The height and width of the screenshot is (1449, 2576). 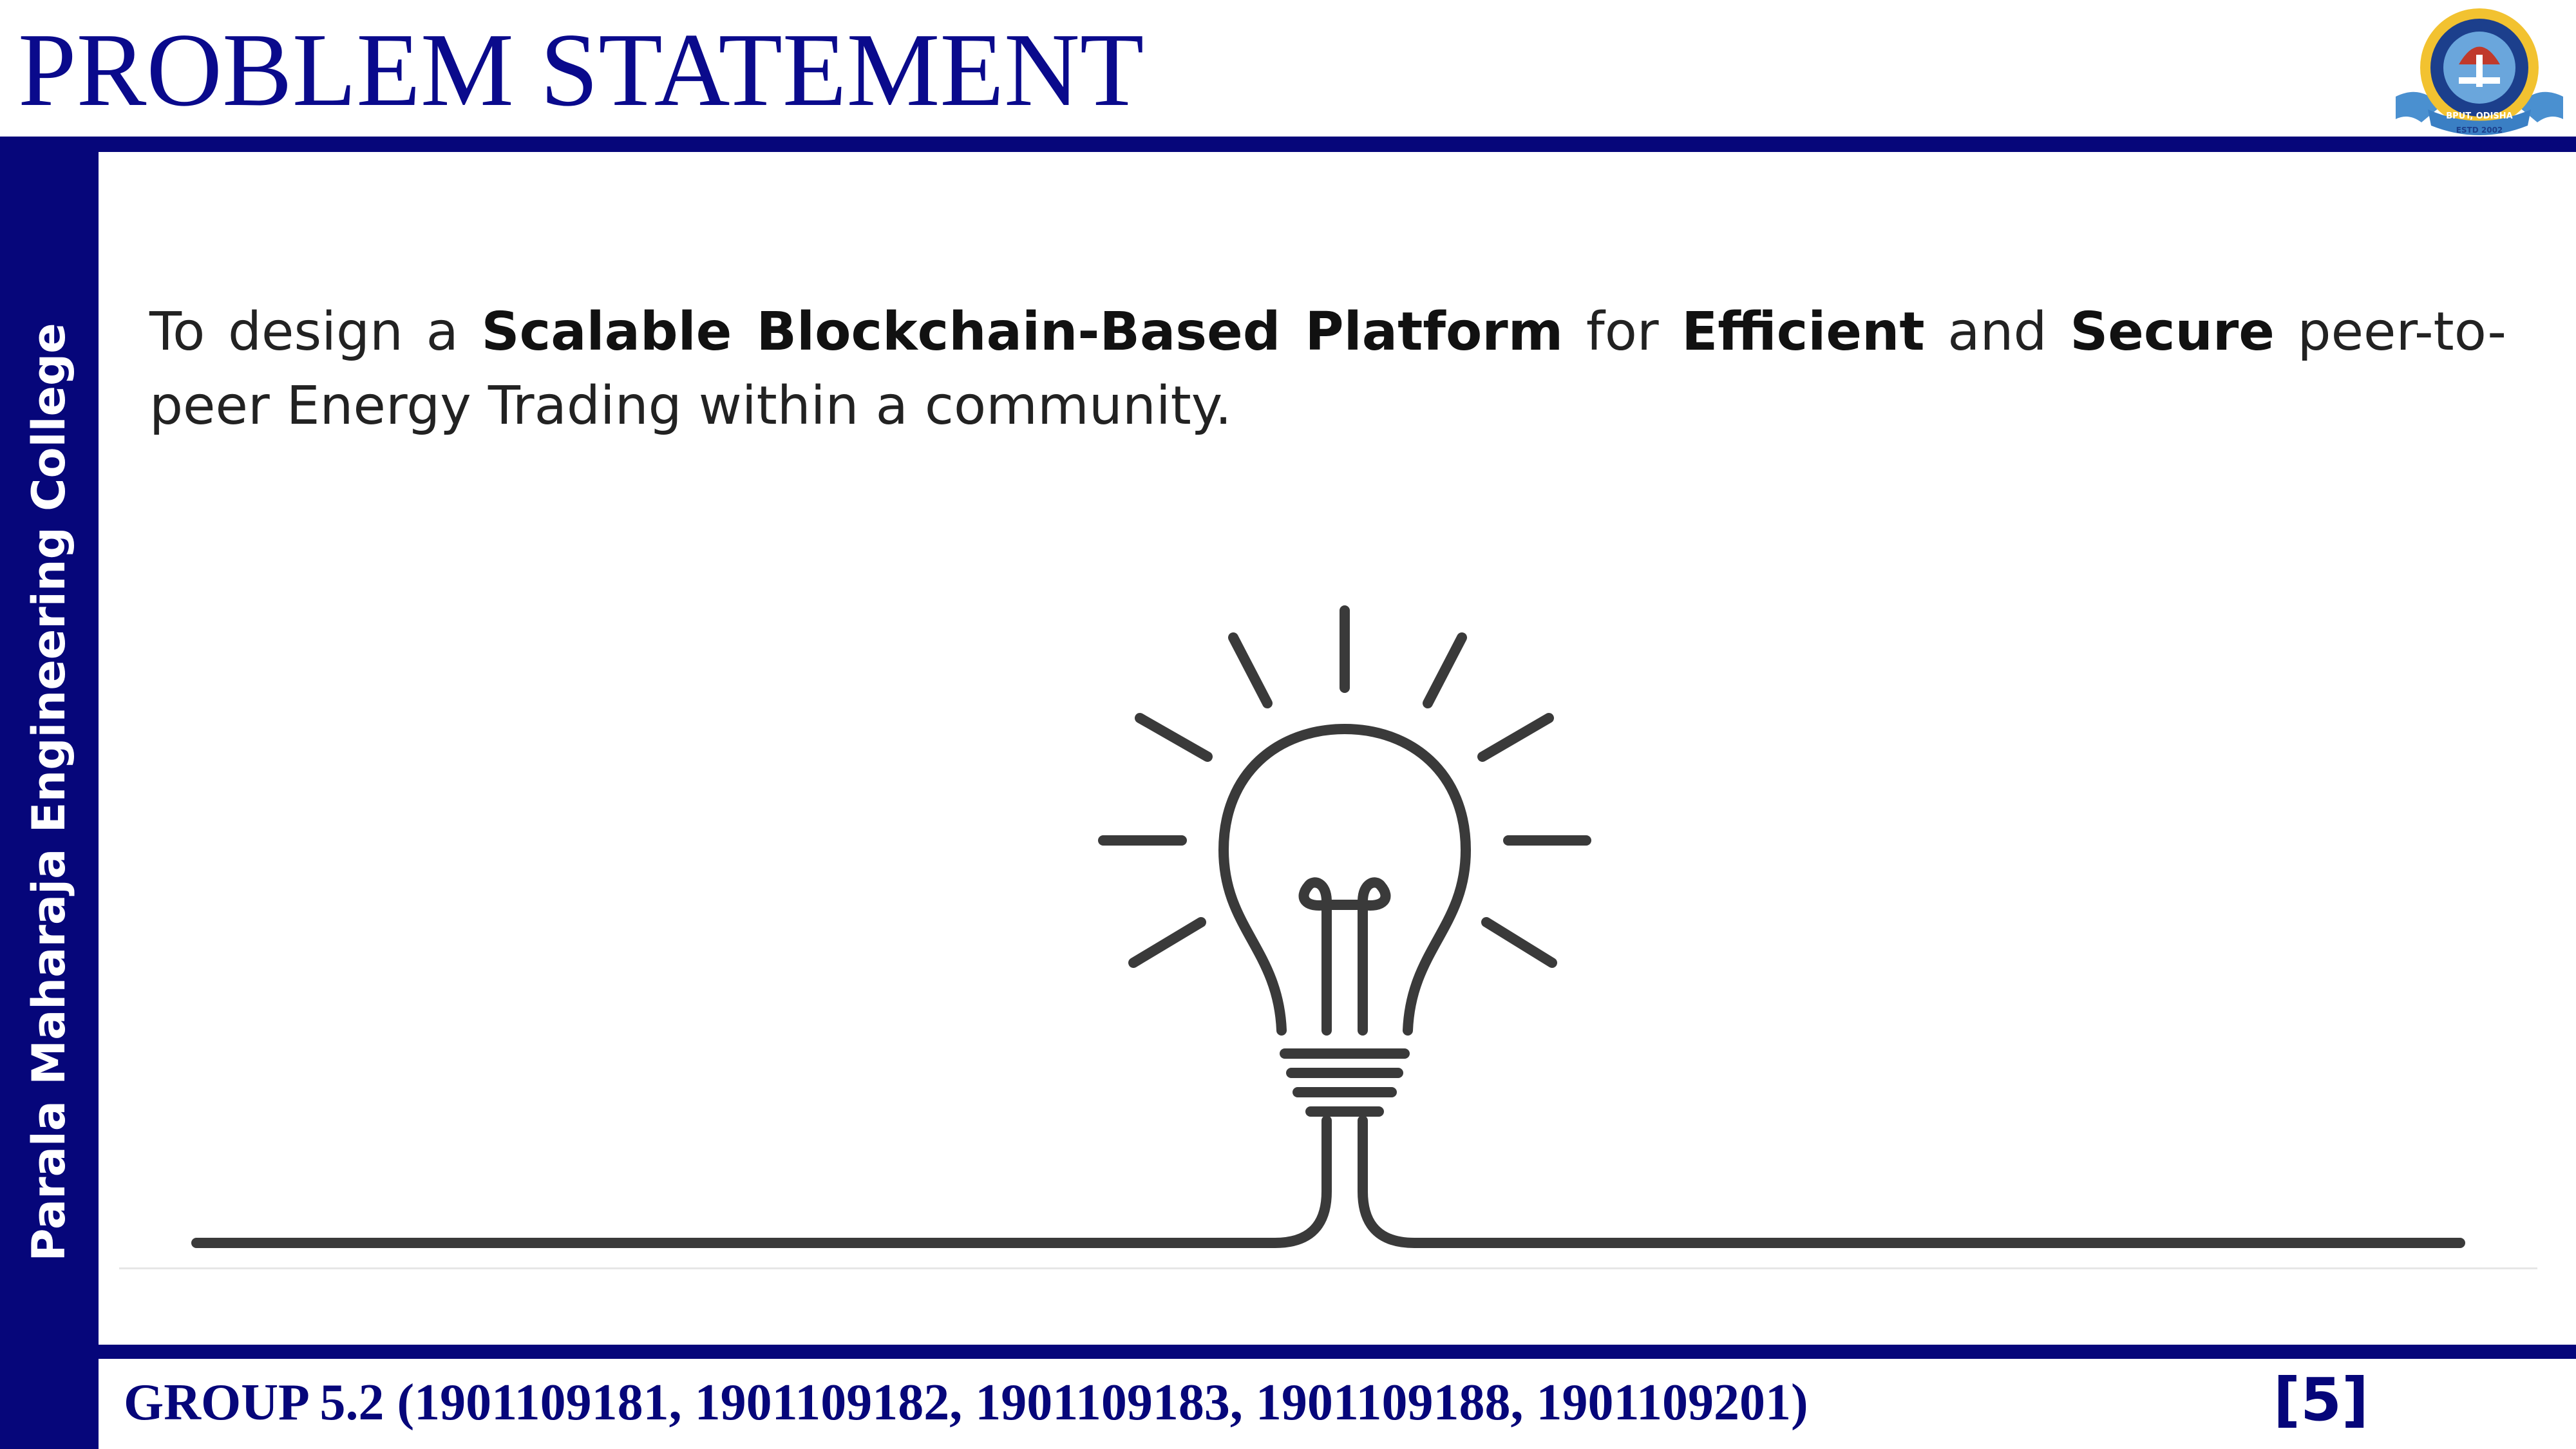 I want to click on footer-bar, so click(x=1288, y=1352).